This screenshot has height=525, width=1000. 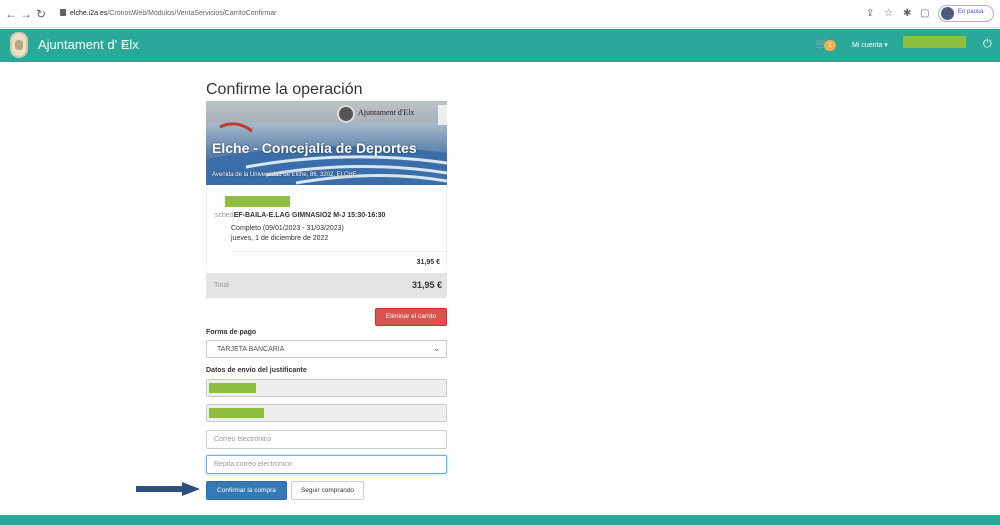 I want to click on total-value: 31,95 €, so click(x=426, y=285).